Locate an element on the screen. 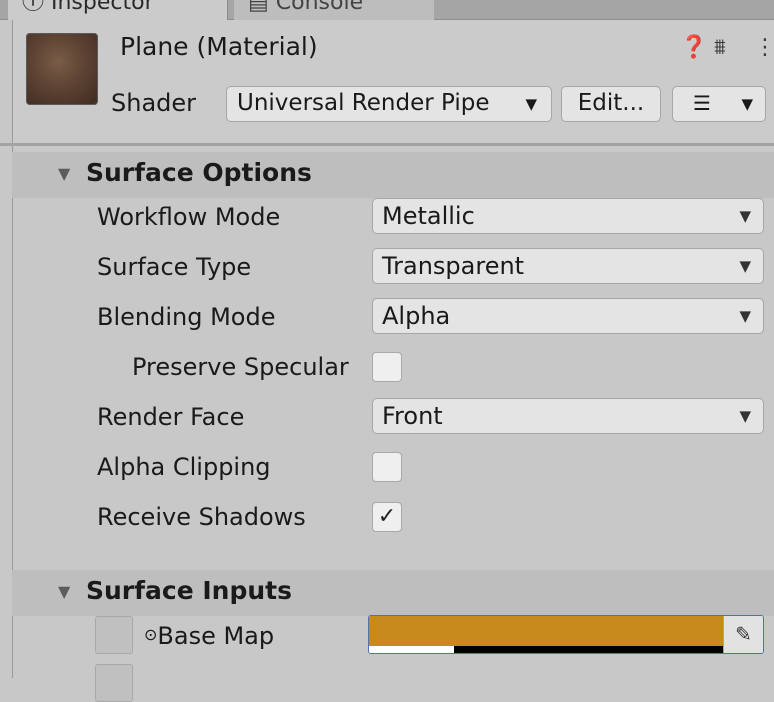 The height and width of the screenshot is (702, 774). alpha-bar-filled is located at coordinates (411, 649).